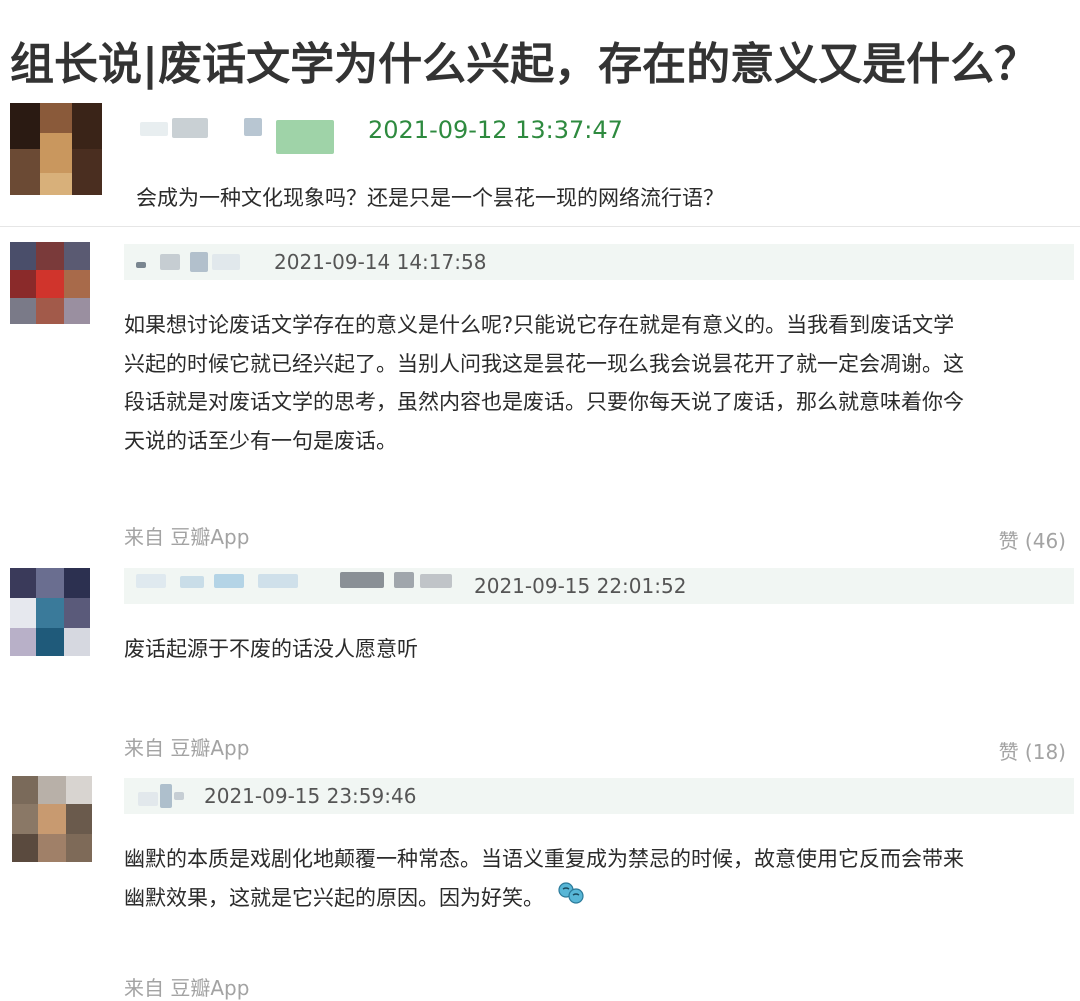  Describe the element at coordinates (544, 402) in the screenshot. I see `comment-line: 段话就是对废话文学的思考，虽然内容也是废话。只要你每天说了废话，那么就意味着你今` at that location.